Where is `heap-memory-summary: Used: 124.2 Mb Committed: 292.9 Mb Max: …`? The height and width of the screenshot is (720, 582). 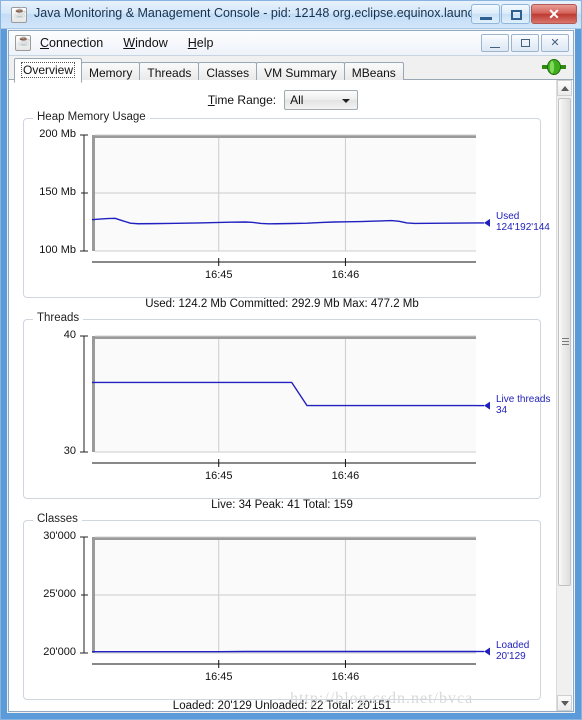 heap-memory-summary: Used: 124.2 Mb Committed: 292.9 Mb Max: … is located at coordinates (282, 304).